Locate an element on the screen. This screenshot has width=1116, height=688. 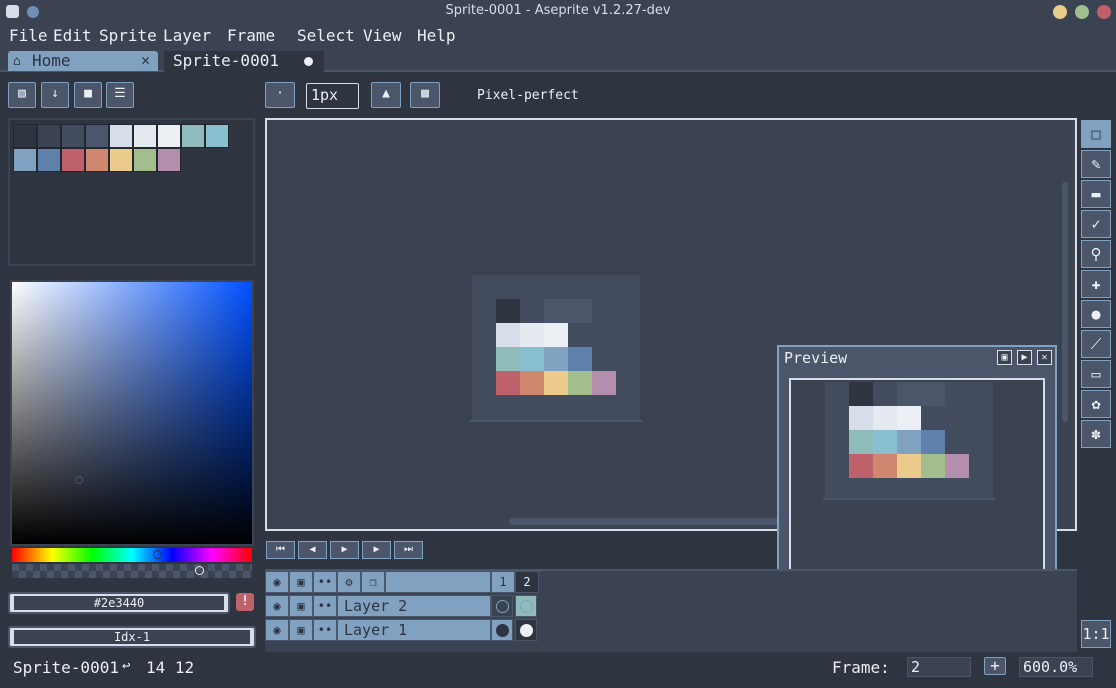
brush-size-field: 1px is located at coordinates (332, 96).